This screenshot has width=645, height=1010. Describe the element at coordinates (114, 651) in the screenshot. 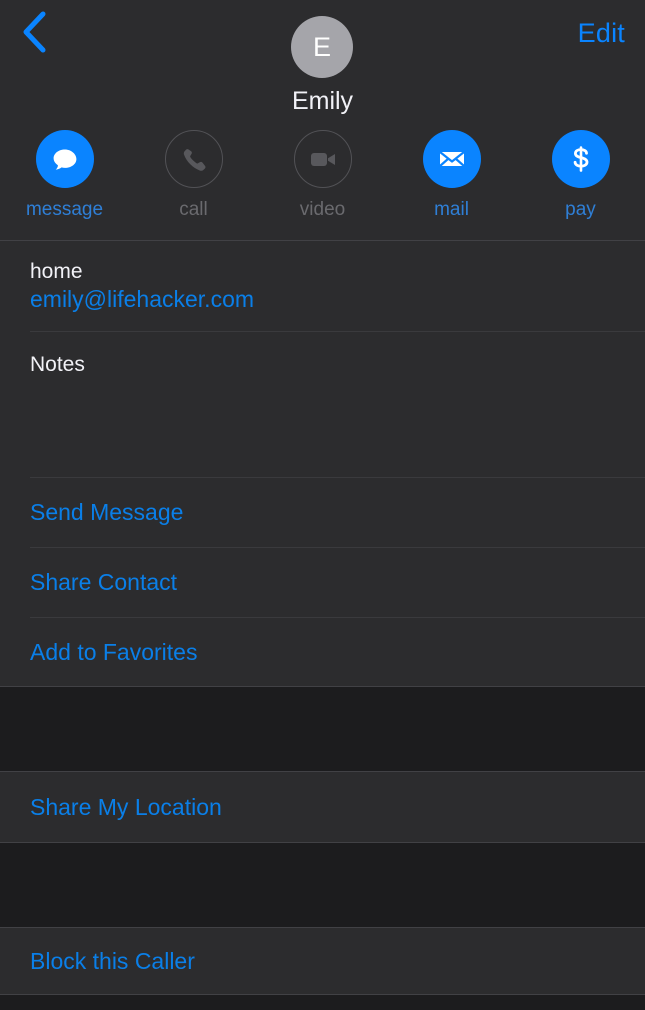

I see `add-to-favorites-label: Add to Favorites` at that location.